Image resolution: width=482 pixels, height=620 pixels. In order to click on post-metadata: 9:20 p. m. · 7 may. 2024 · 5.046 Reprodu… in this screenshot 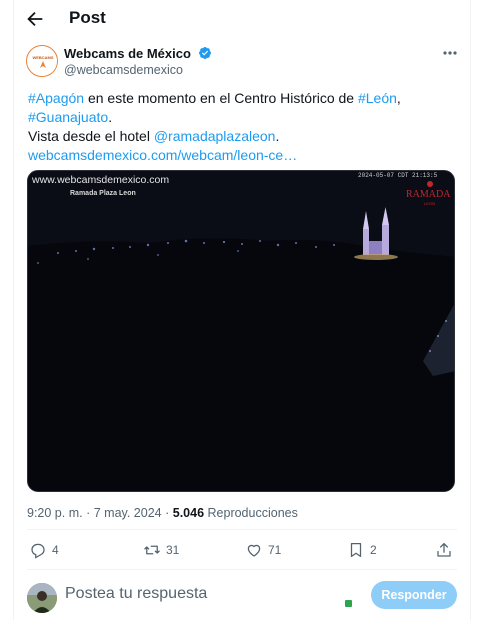, I will do `click(162, 513)`.